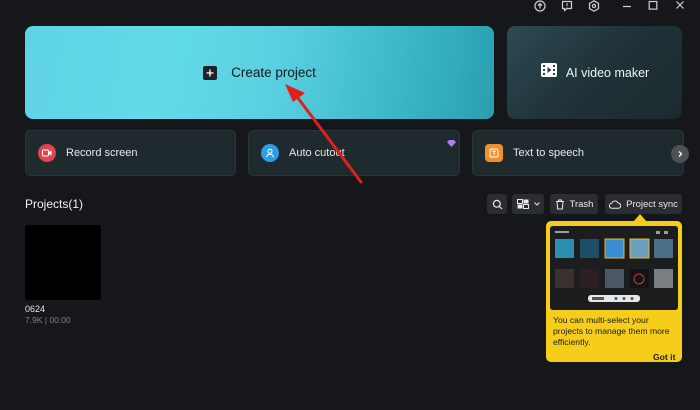 The height and width of the screenshot is (410, 700). I want to click on project-meta: 7.9K | 00:00, so click(48, 320).